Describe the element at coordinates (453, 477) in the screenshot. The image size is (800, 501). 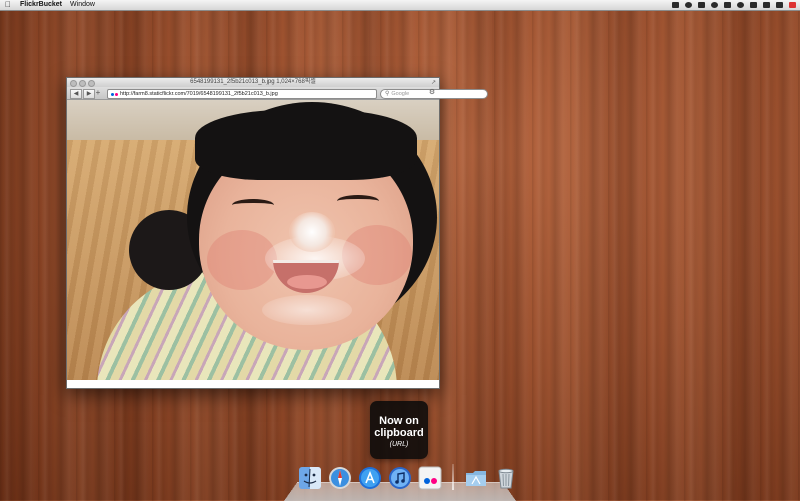
I see `dock-separator` at that location.